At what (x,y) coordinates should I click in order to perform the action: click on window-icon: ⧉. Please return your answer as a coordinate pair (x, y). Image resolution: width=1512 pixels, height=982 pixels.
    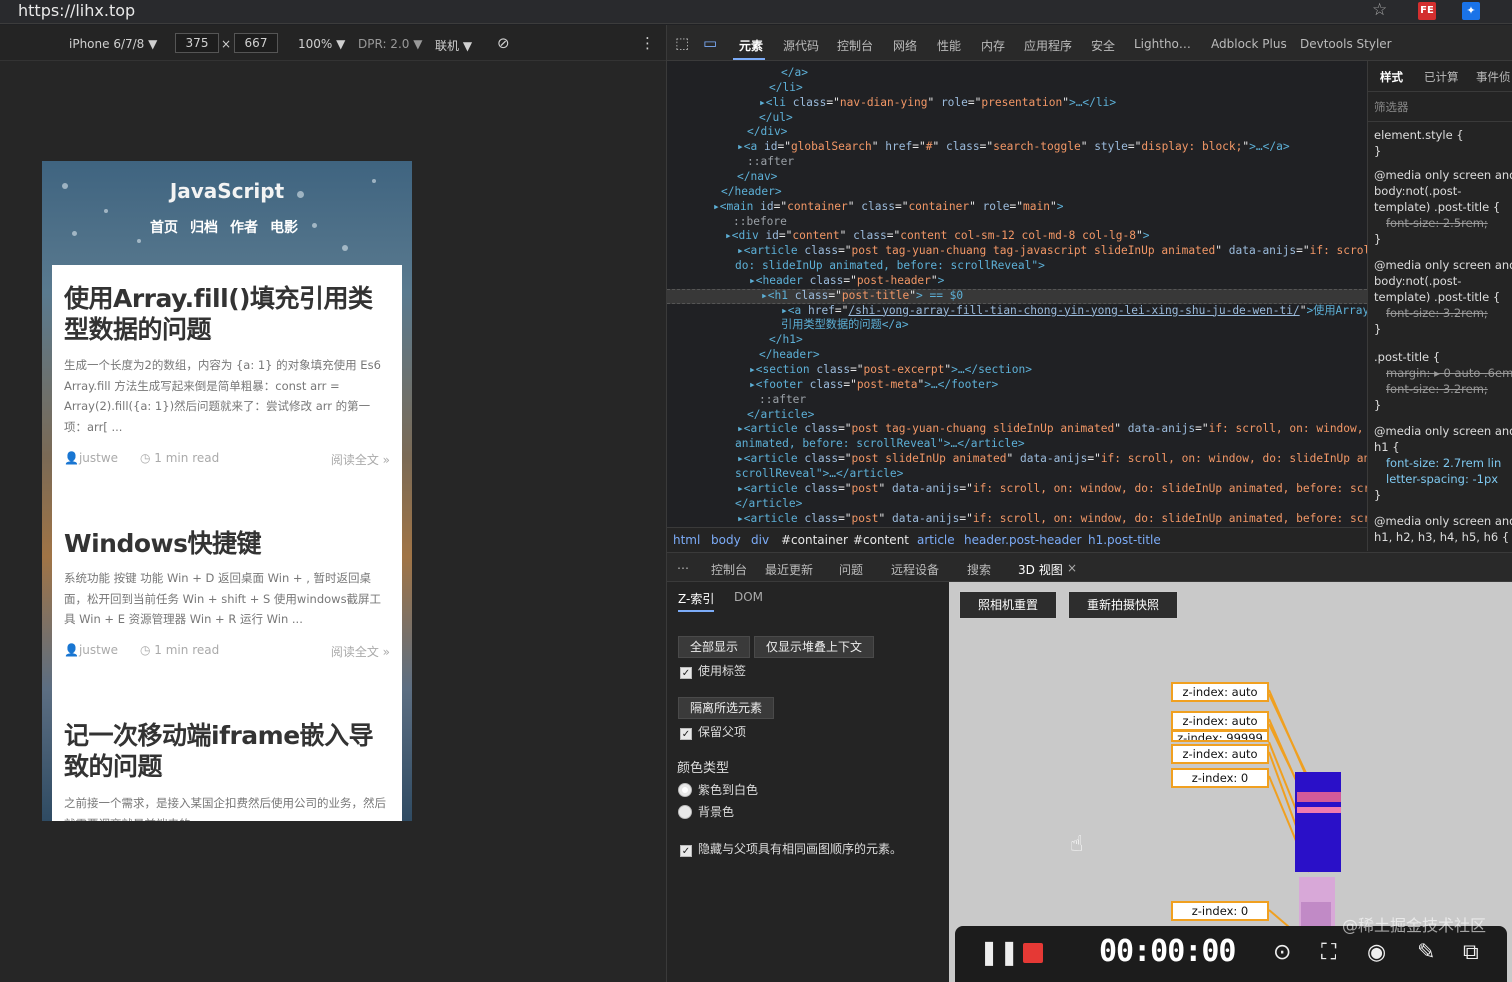
    Looking at the image, I should click on (1471, 952).